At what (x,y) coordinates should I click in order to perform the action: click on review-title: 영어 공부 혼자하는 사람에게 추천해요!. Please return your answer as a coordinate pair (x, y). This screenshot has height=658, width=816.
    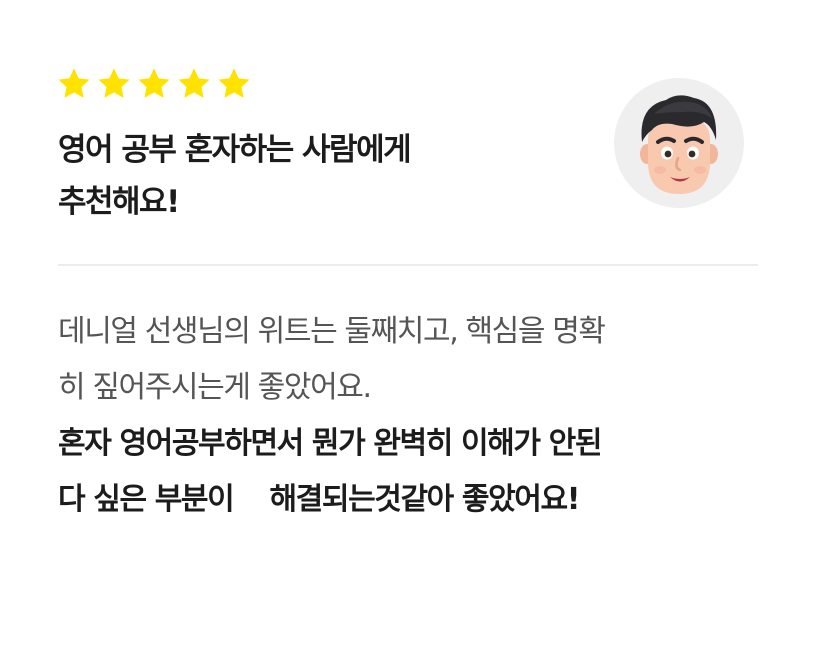
    Looking at the image, I should click on (318, 176).